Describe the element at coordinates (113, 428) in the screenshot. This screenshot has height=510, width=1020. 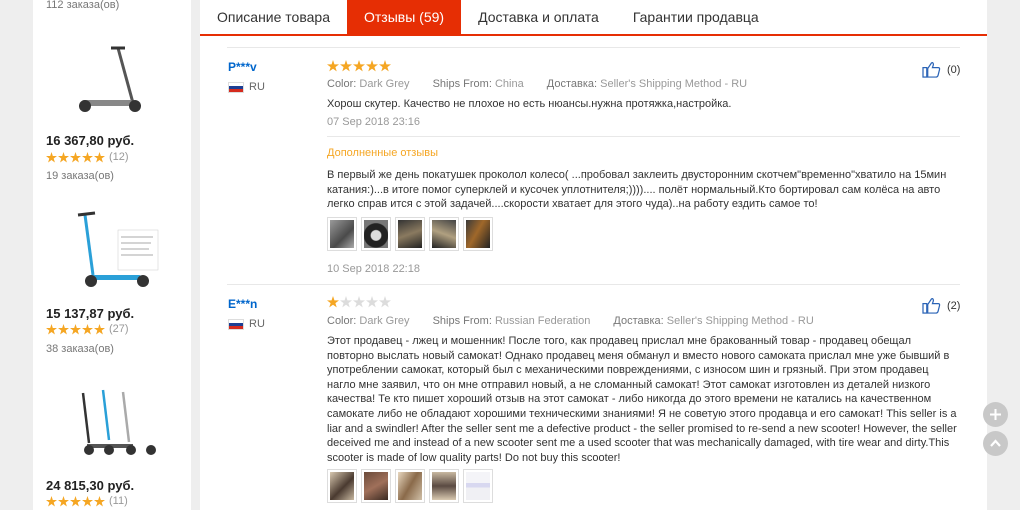
I see `product-image-scooters-group` at that location.